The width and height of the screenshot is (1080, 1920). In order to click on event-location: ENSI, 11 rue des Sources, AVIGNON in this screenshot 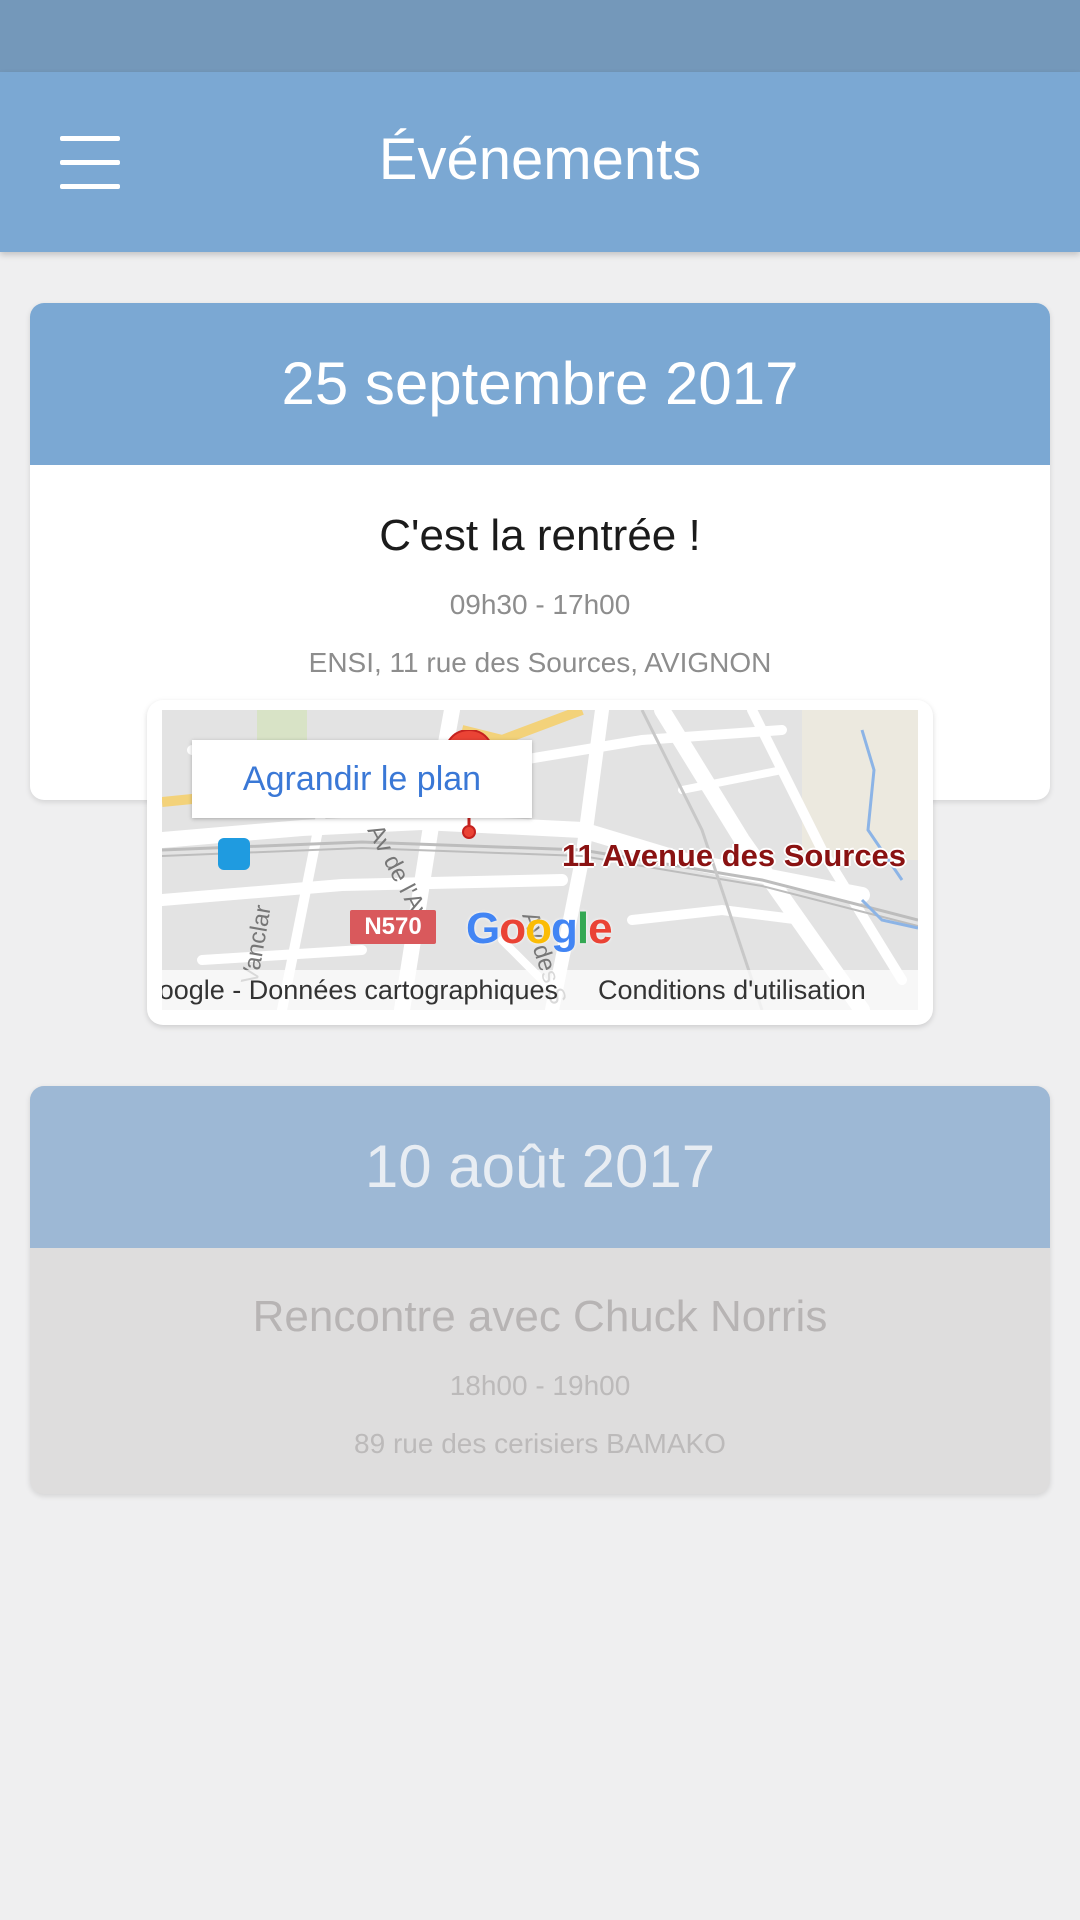, I will do `click(540, 662)`.